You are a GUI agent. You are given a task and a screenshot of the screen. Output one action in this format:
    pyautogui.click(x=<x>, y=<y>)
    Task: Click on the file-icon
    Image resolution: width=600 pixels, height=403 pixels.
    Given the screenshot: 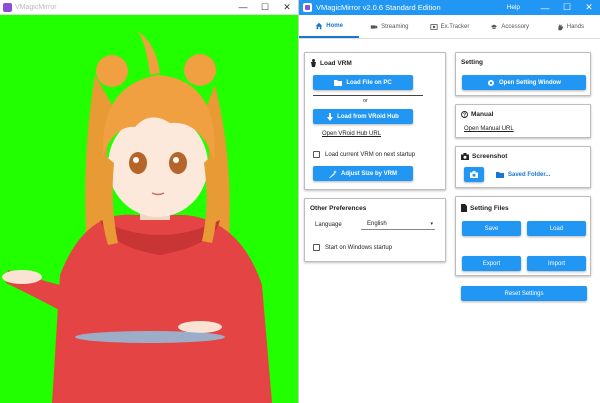 What is the action you would take?
    pyautogui.click(x=464, y=208)
    